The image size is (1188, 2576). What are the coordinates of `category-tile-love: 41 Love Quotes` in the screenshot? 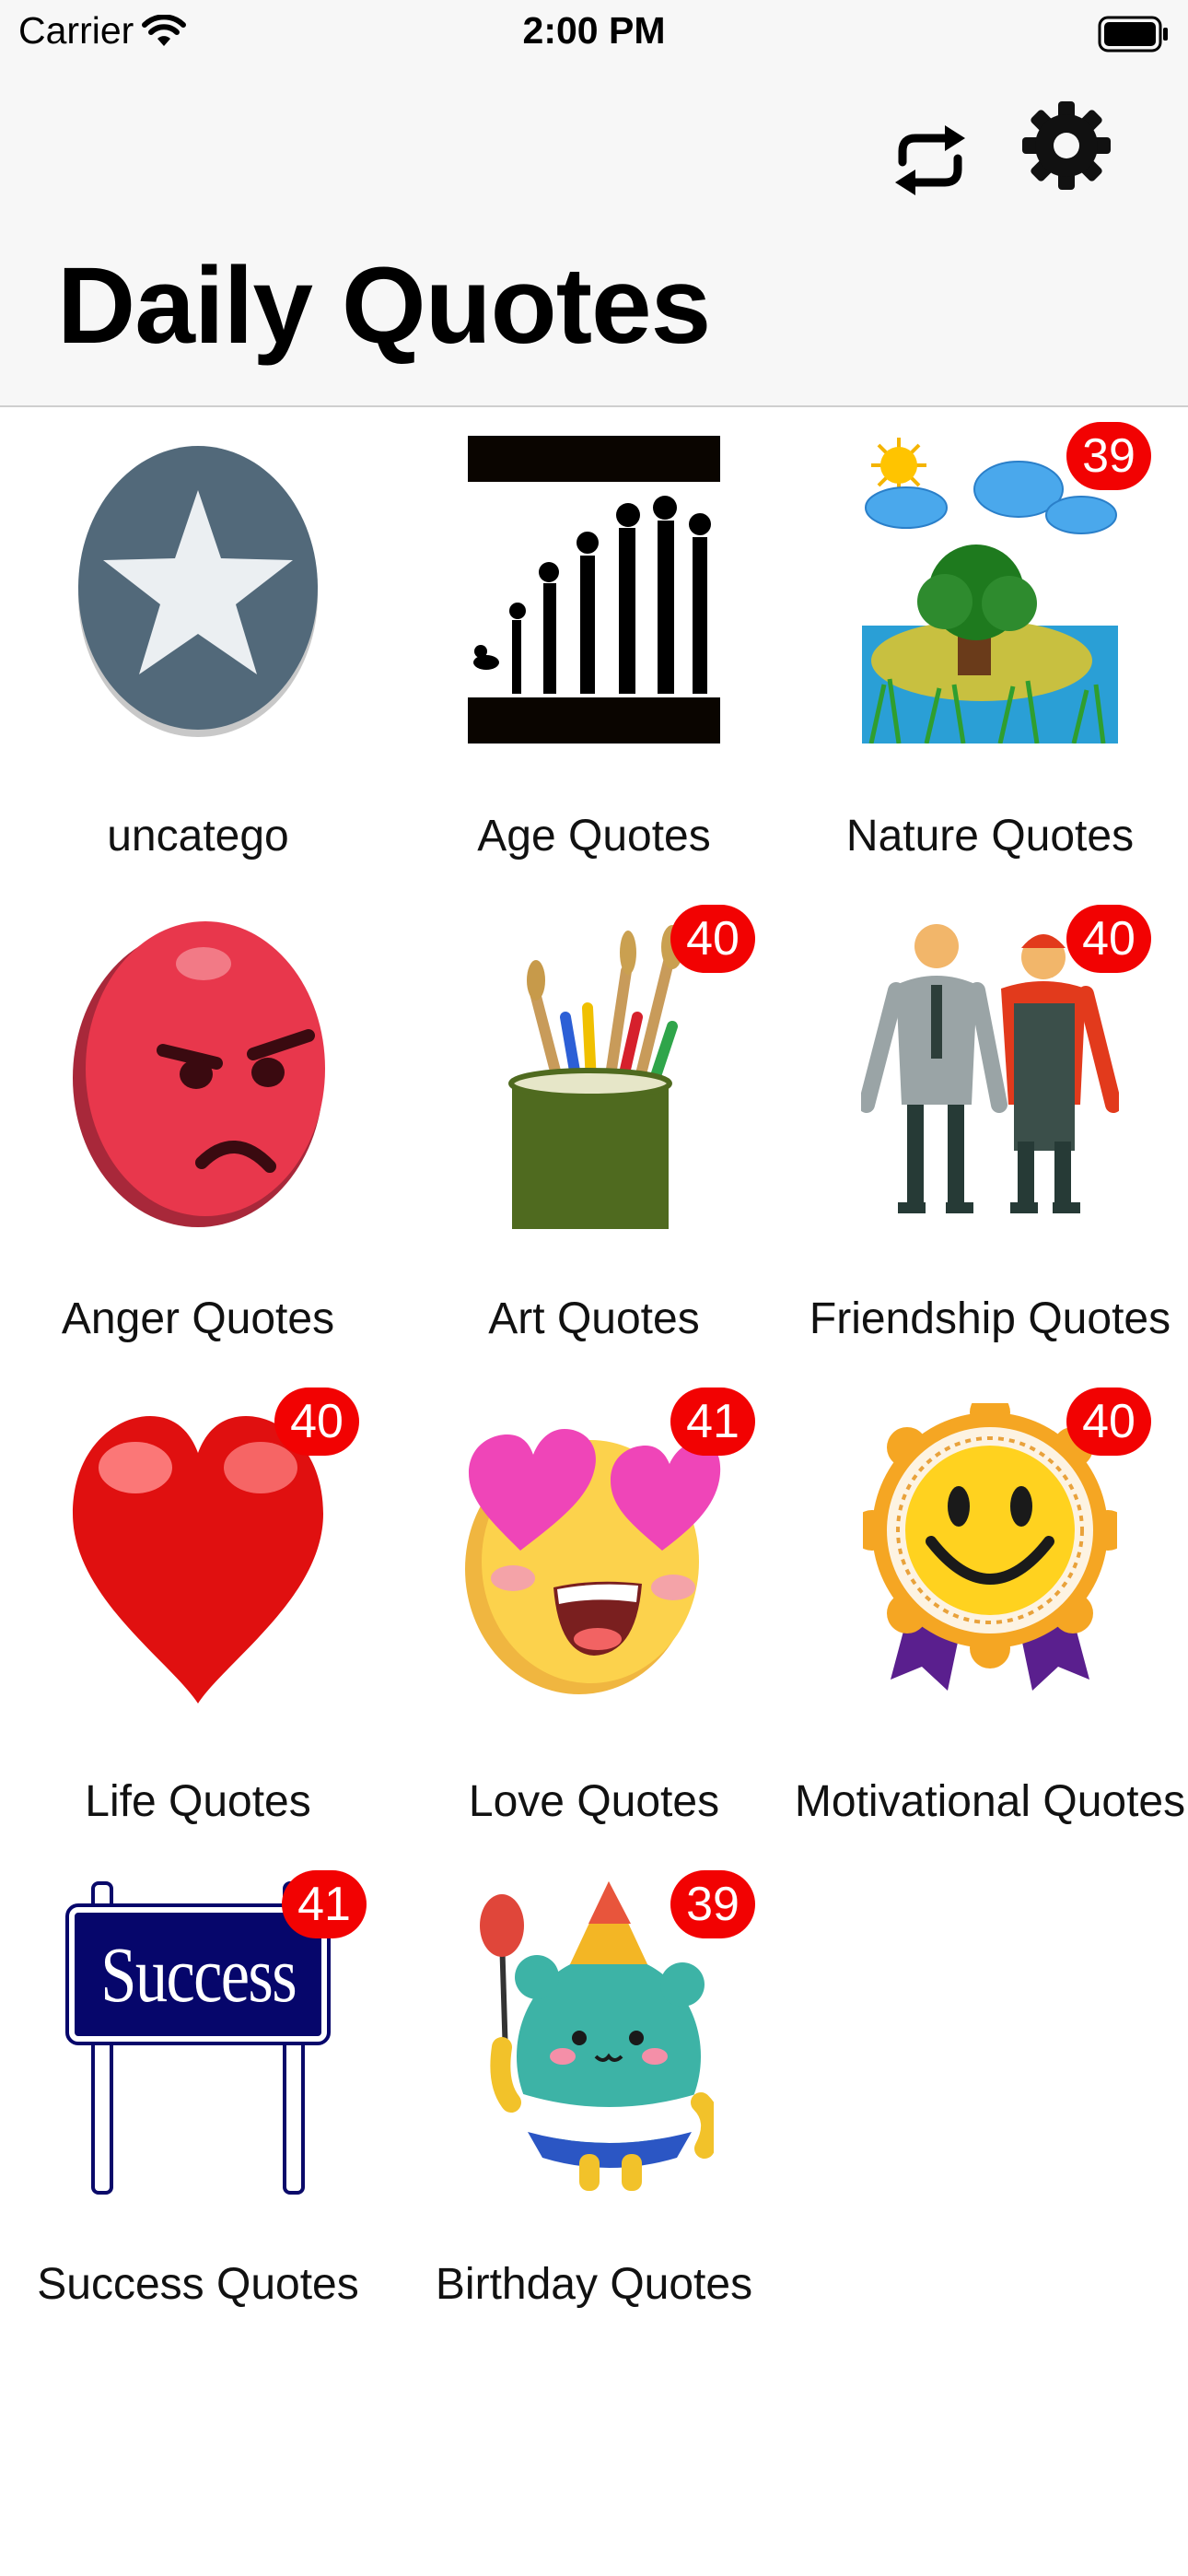 It's located at (594, 1612).